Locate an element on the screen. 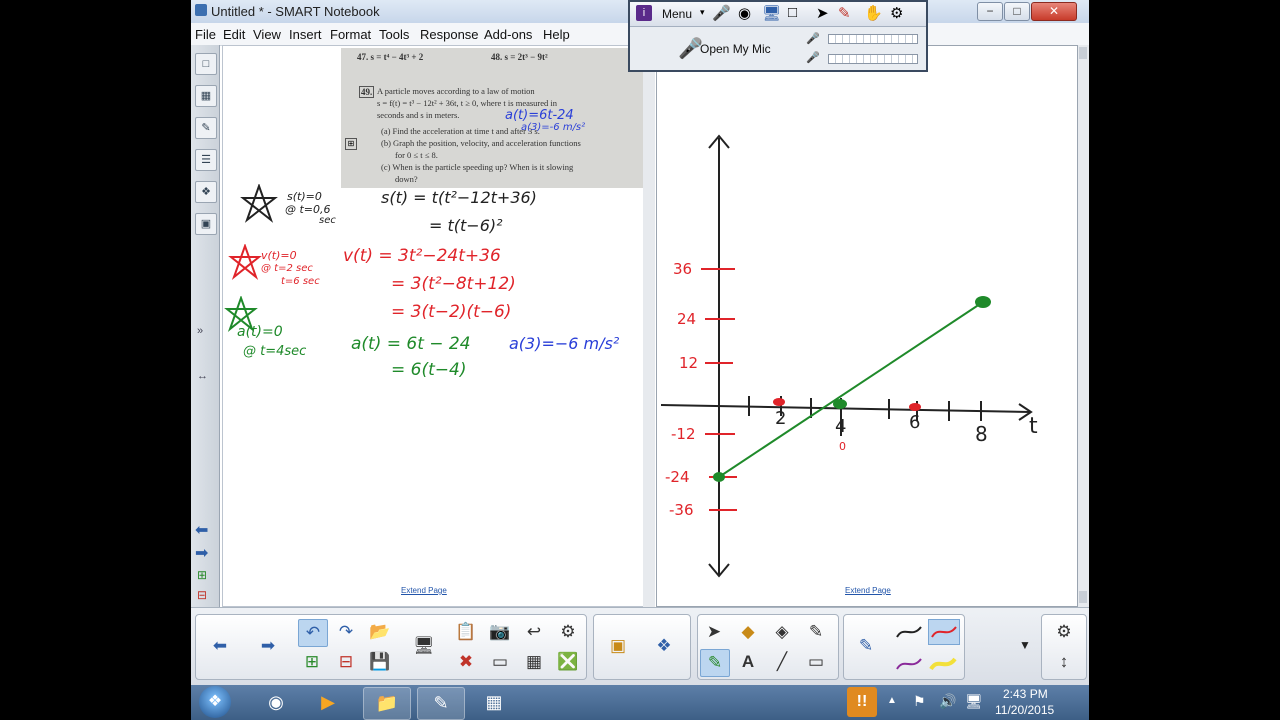 This screenshot has width=1280, height=720. maximize-button: □ is located at coordinates (1017, 11).